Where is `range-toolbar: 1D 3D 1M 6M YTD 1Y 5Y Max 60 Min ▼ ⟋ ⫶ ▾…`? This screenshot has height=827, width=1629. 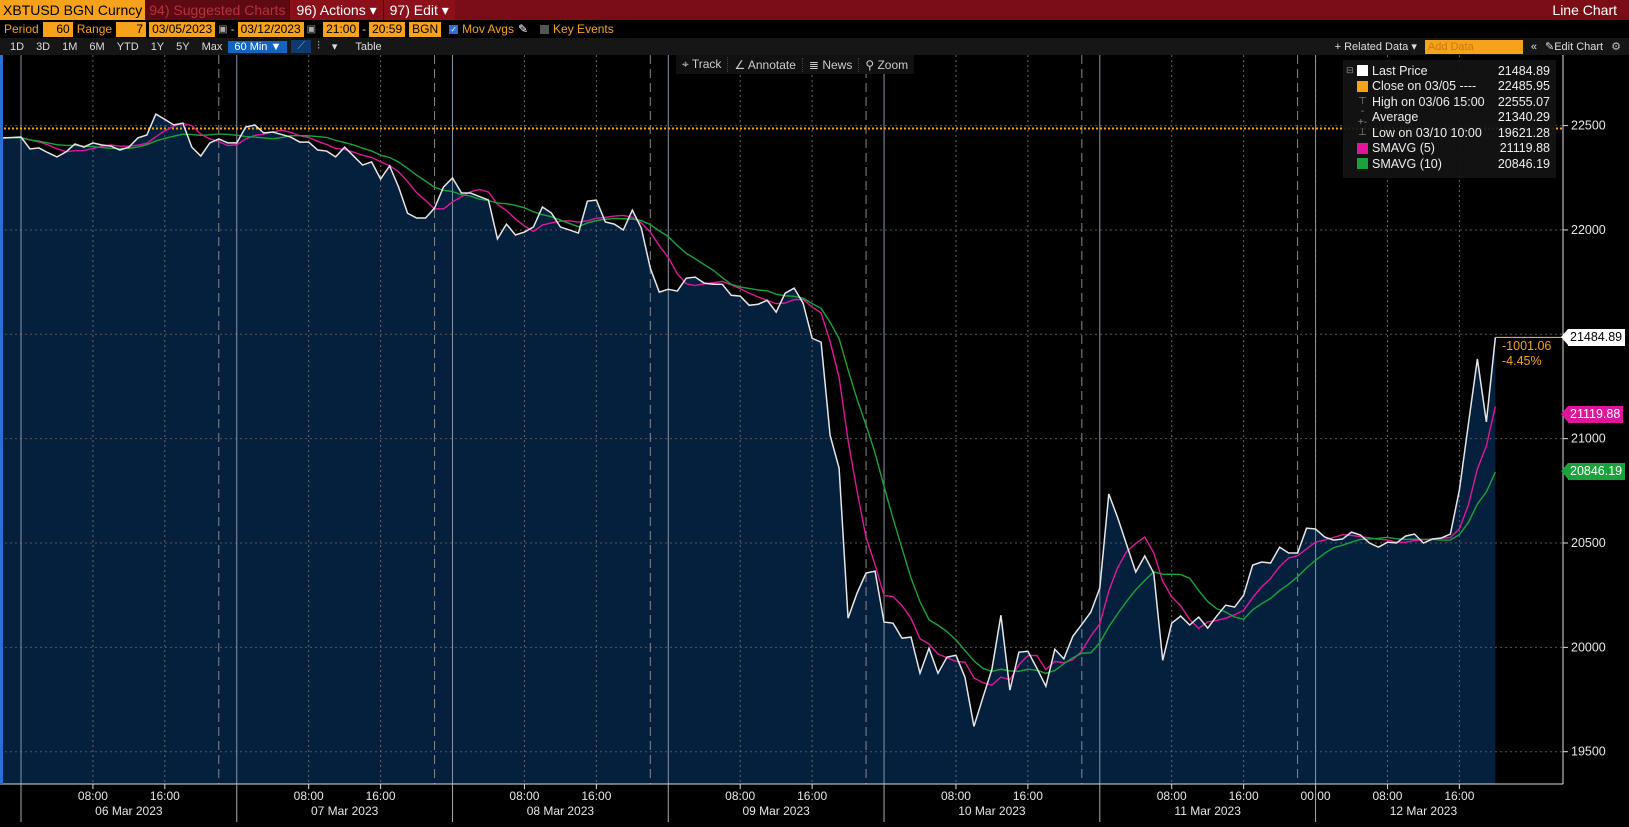 range-toolbar: 1D 3D 1M 6M YTD 1Y 5Y Max 60 Min ▼ ⟋ ⫶ ▾… is located at coordinates (814, 46).